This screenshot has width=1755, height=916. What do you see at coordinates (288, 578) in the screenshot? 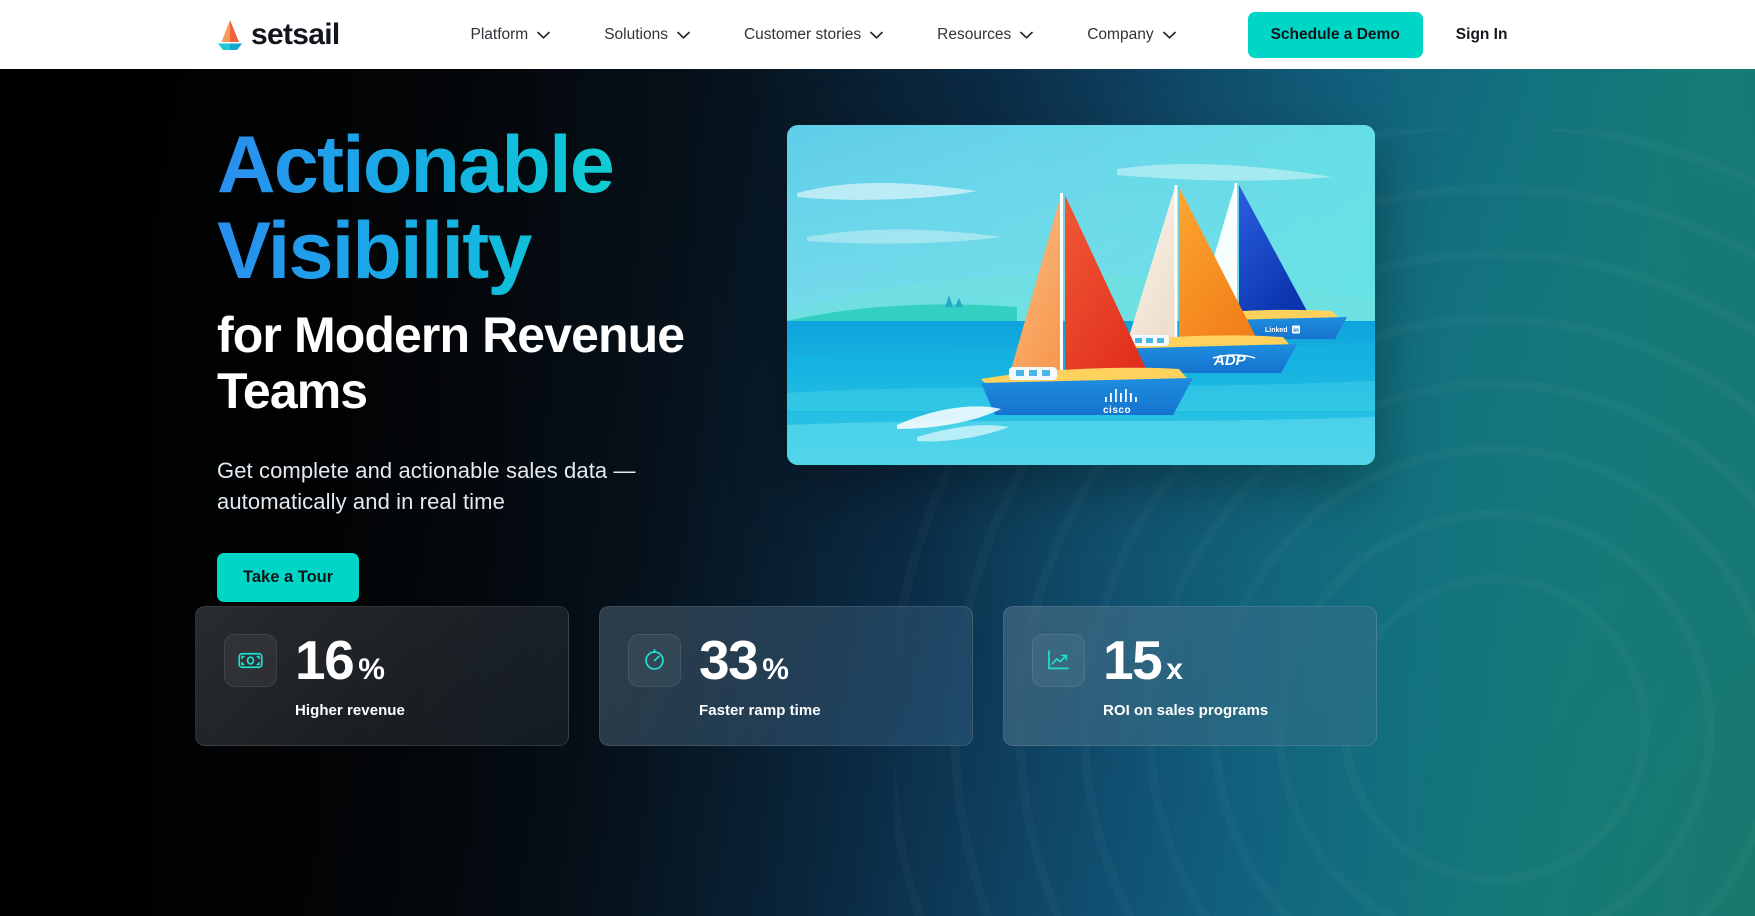
I see `take-a-tour-button: Take a Tour` at bounding box center [288, 578].